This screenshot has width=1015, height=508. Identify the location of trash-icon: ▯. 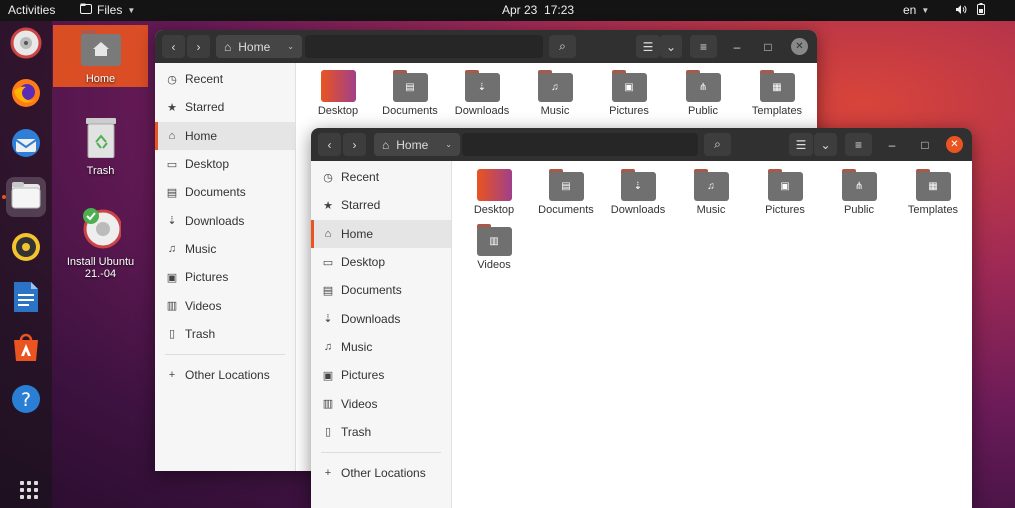
(328, 432).